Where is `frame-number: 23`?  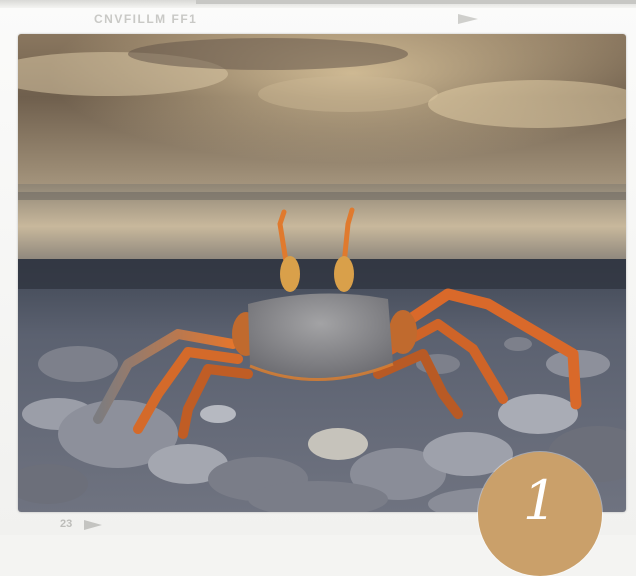
frame-number: 23 is located at coordinates (66, 524).